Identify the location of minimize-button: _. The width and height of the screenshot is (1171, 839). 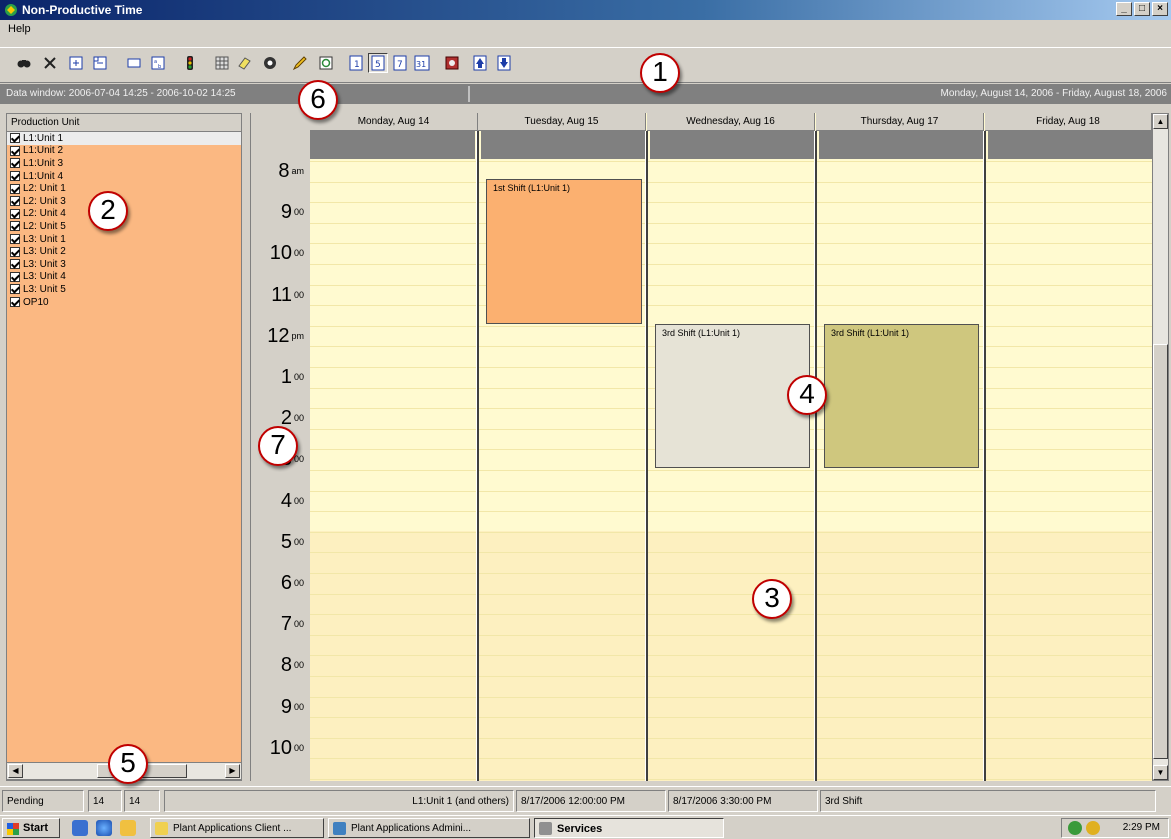
(1124, 9).